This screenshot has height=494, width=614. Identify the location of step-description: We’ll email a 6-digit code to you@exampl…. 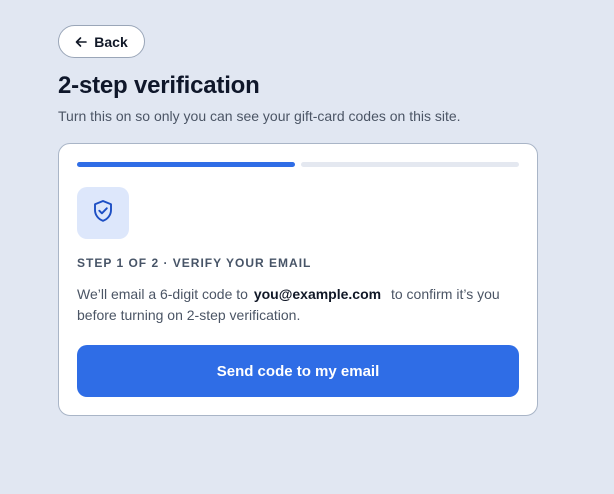
(297, 305).